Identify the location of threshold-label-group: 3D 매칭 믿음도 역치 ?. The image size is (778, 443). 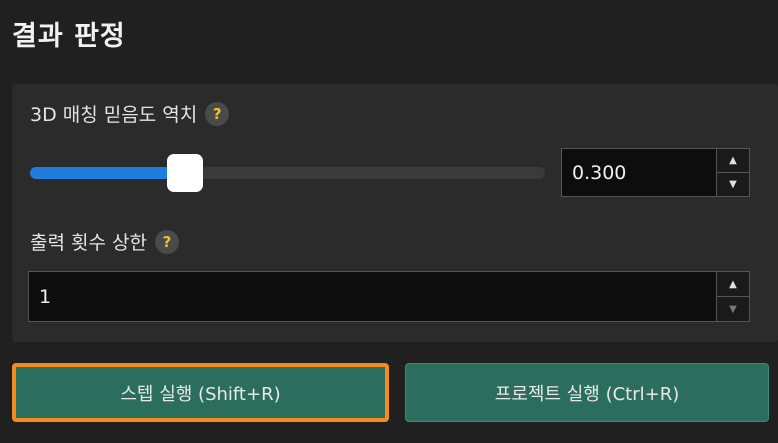
(130, 113).